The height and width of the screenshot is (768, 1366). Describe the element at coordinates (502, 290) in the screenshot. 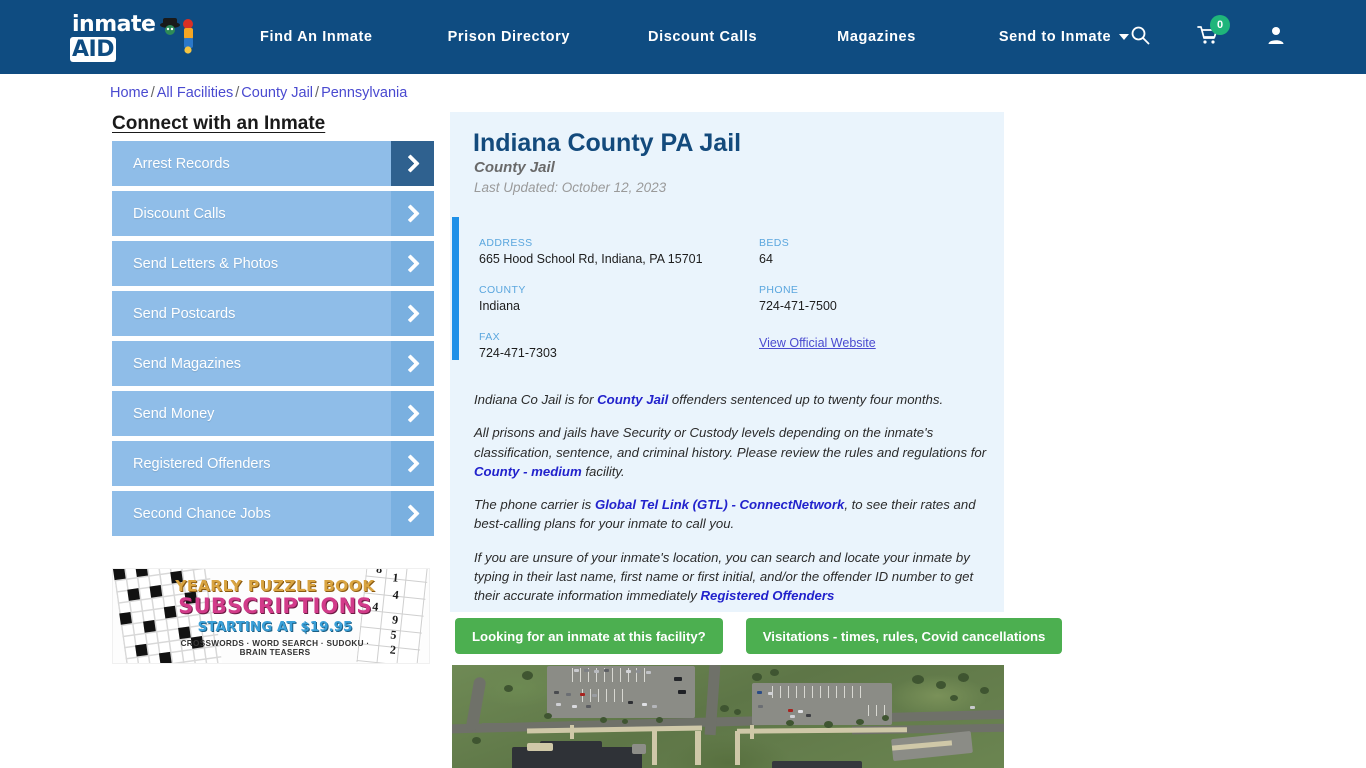

I see `info-label: COUNTY` at that location.